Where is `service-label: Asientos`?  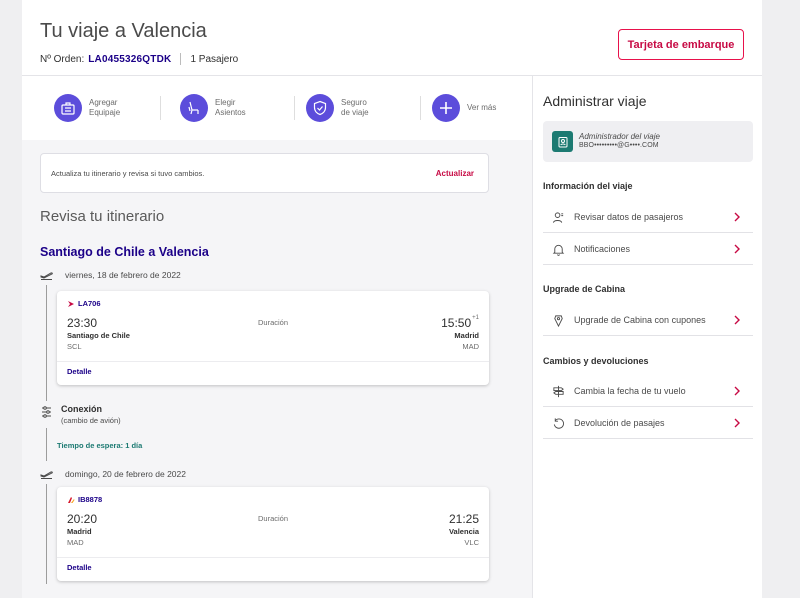 service-label: Asientos is located at coordinates (230, 112).